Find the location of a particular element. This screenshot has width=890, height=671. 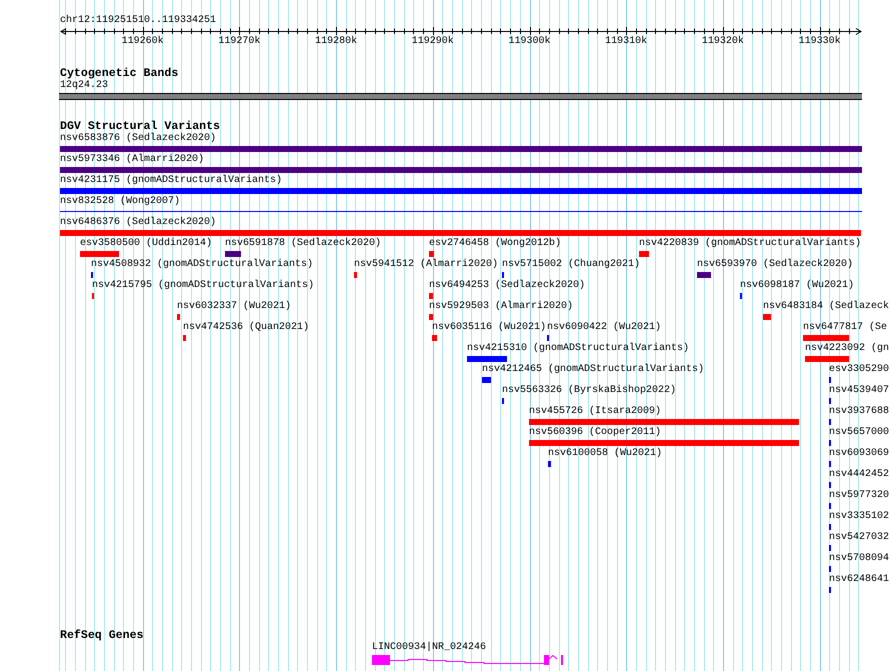

variant-label: nsv4442452 is located at coordinates (859, 475).